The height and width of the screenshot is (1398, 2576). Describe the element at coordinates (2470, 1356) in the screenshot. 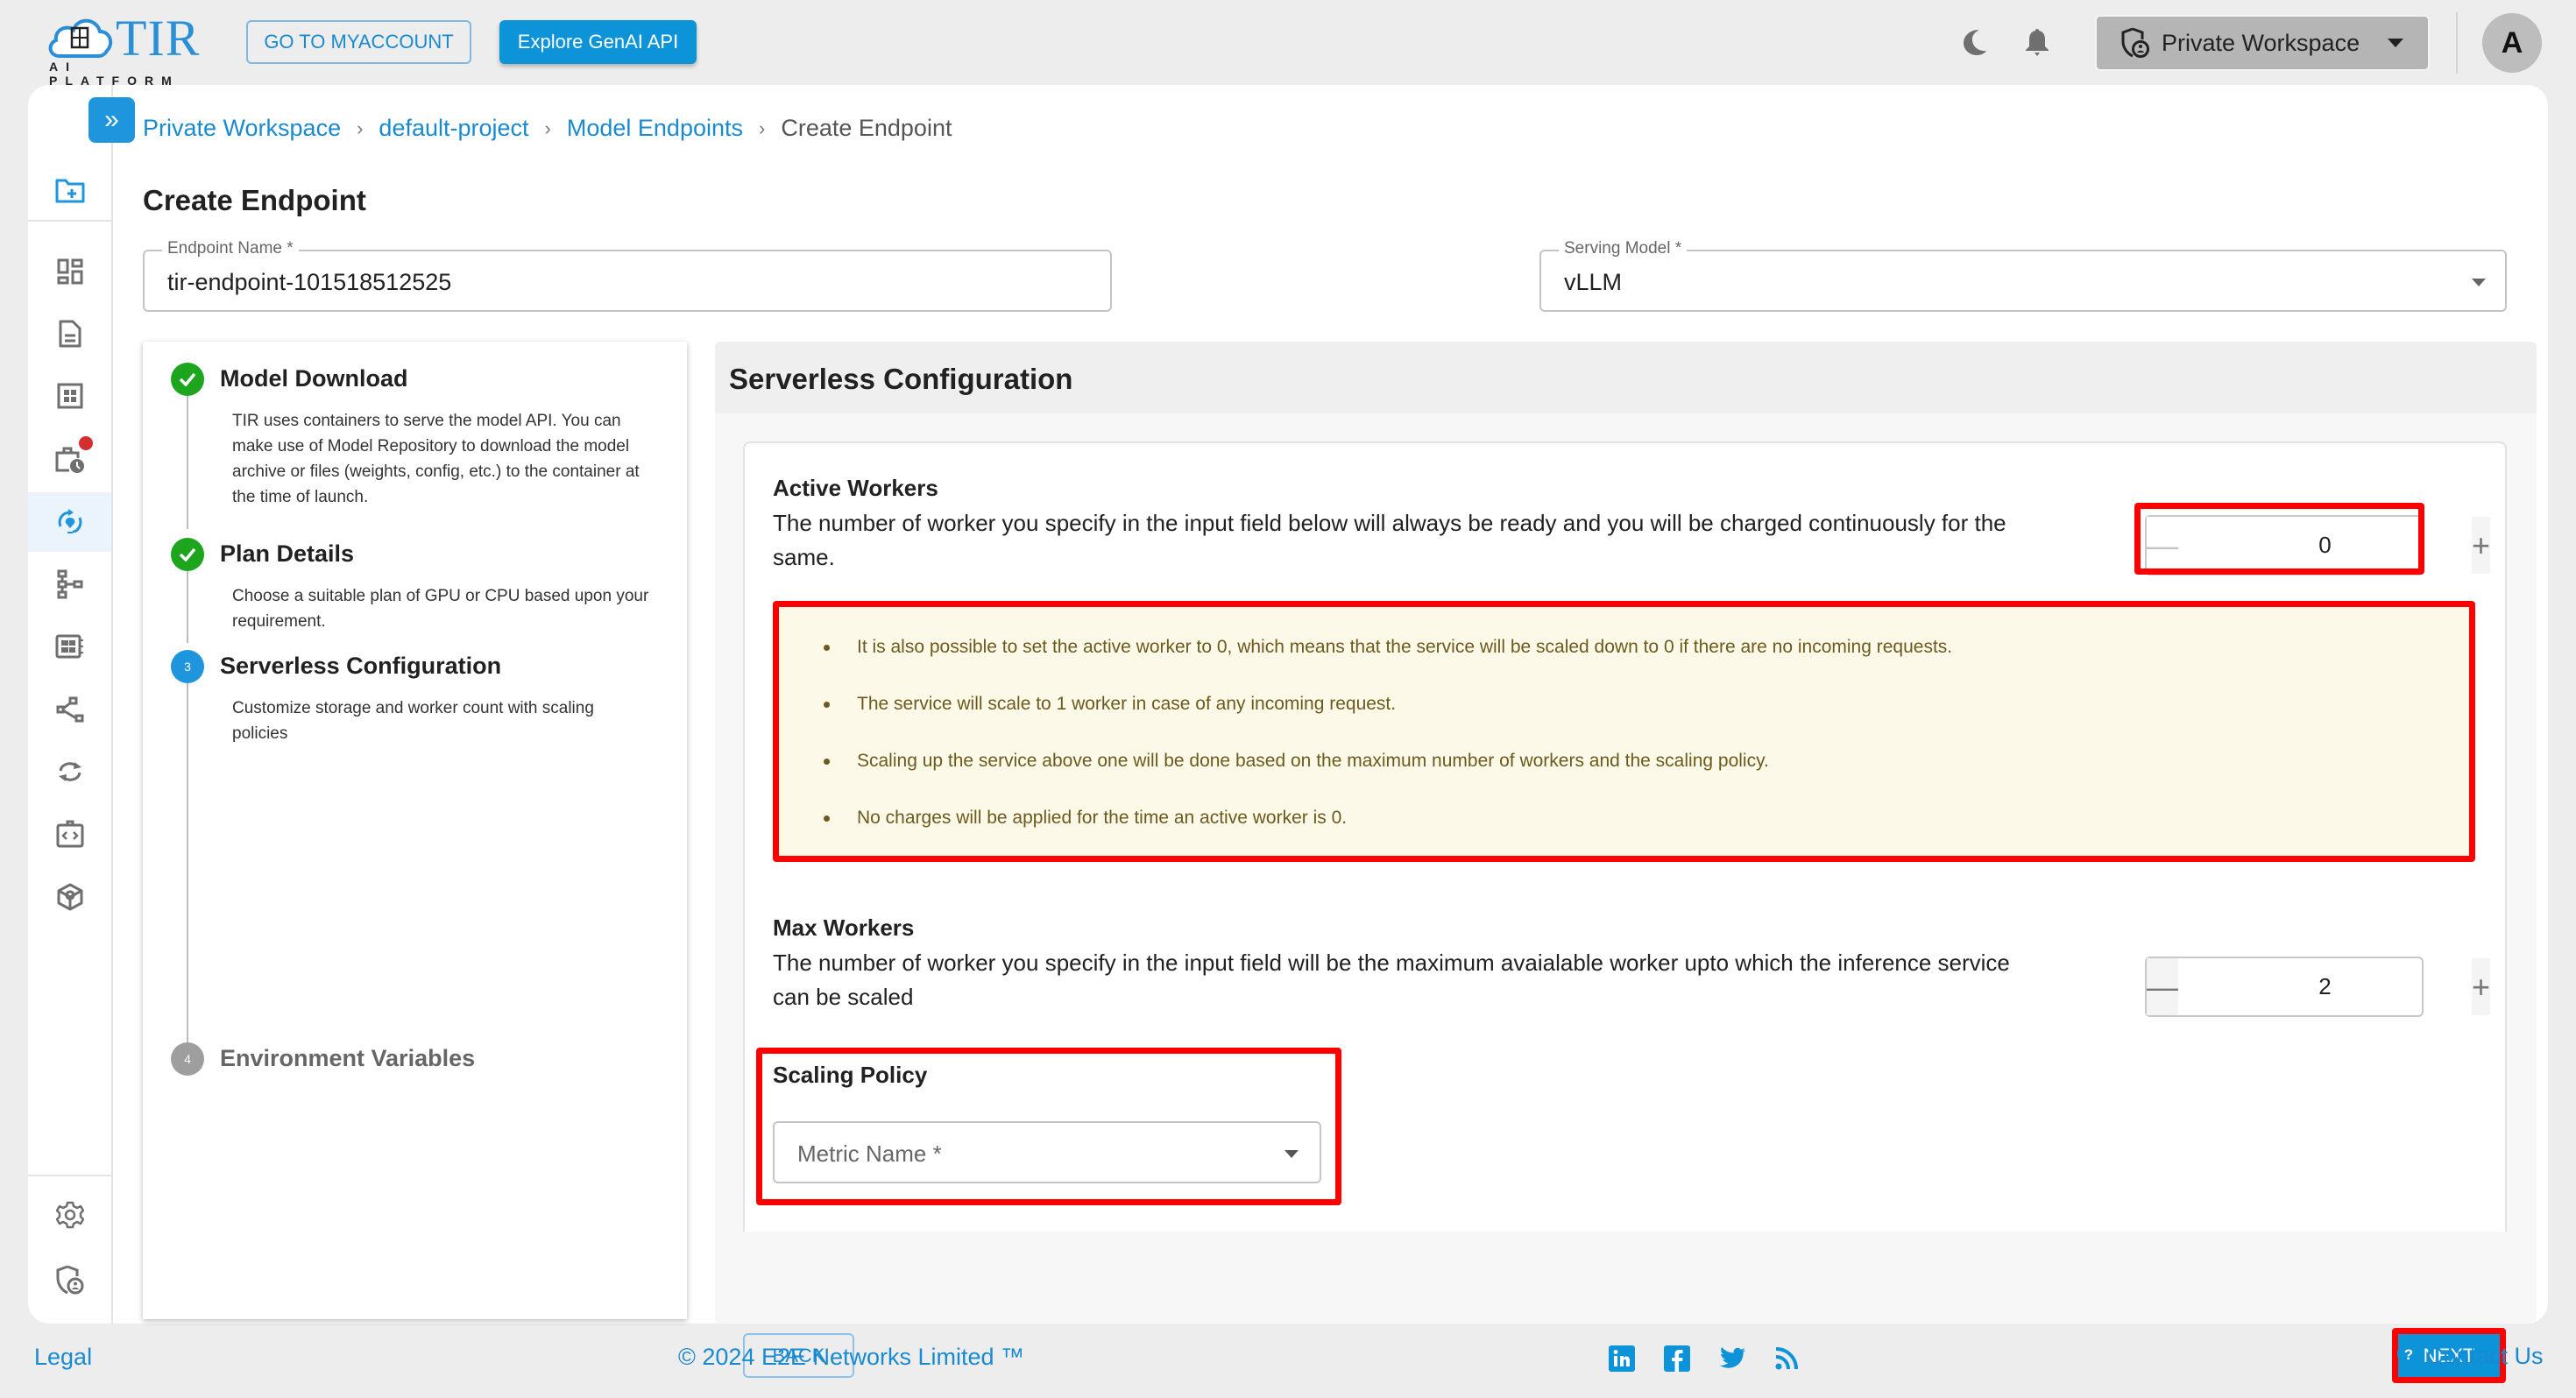

I see `contact-us-link: ? Contact Us` at that location.